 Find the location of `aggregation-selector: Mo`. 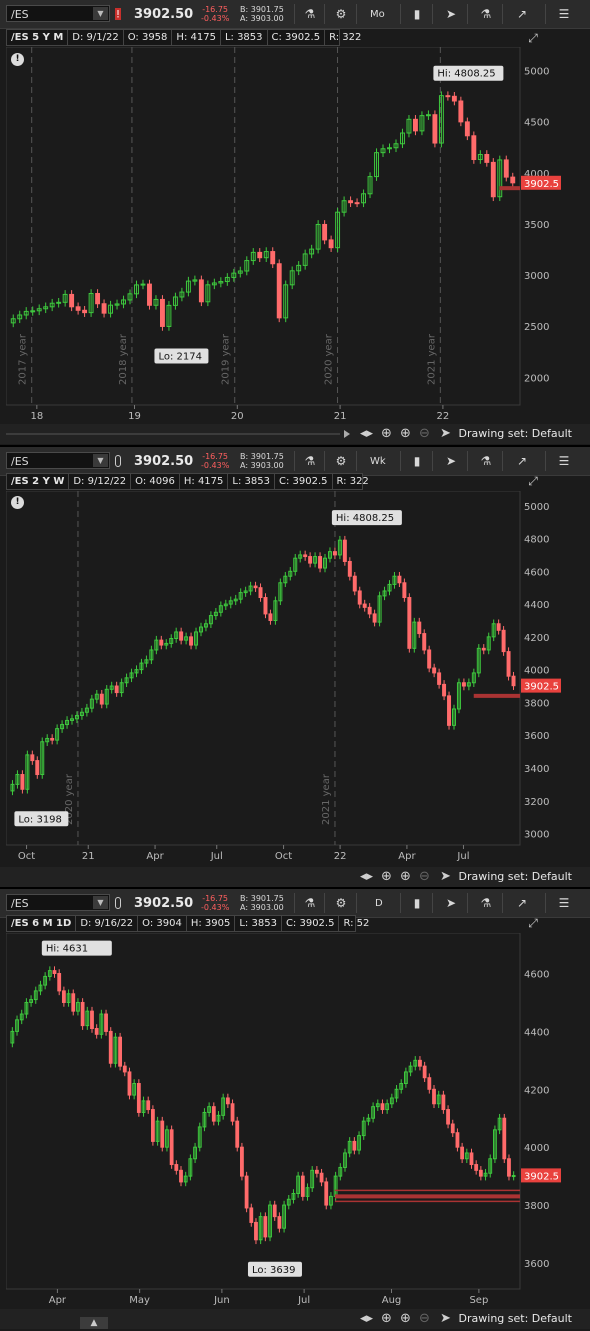

aggregation-selector: Mo is located at coordinates (377, 14).